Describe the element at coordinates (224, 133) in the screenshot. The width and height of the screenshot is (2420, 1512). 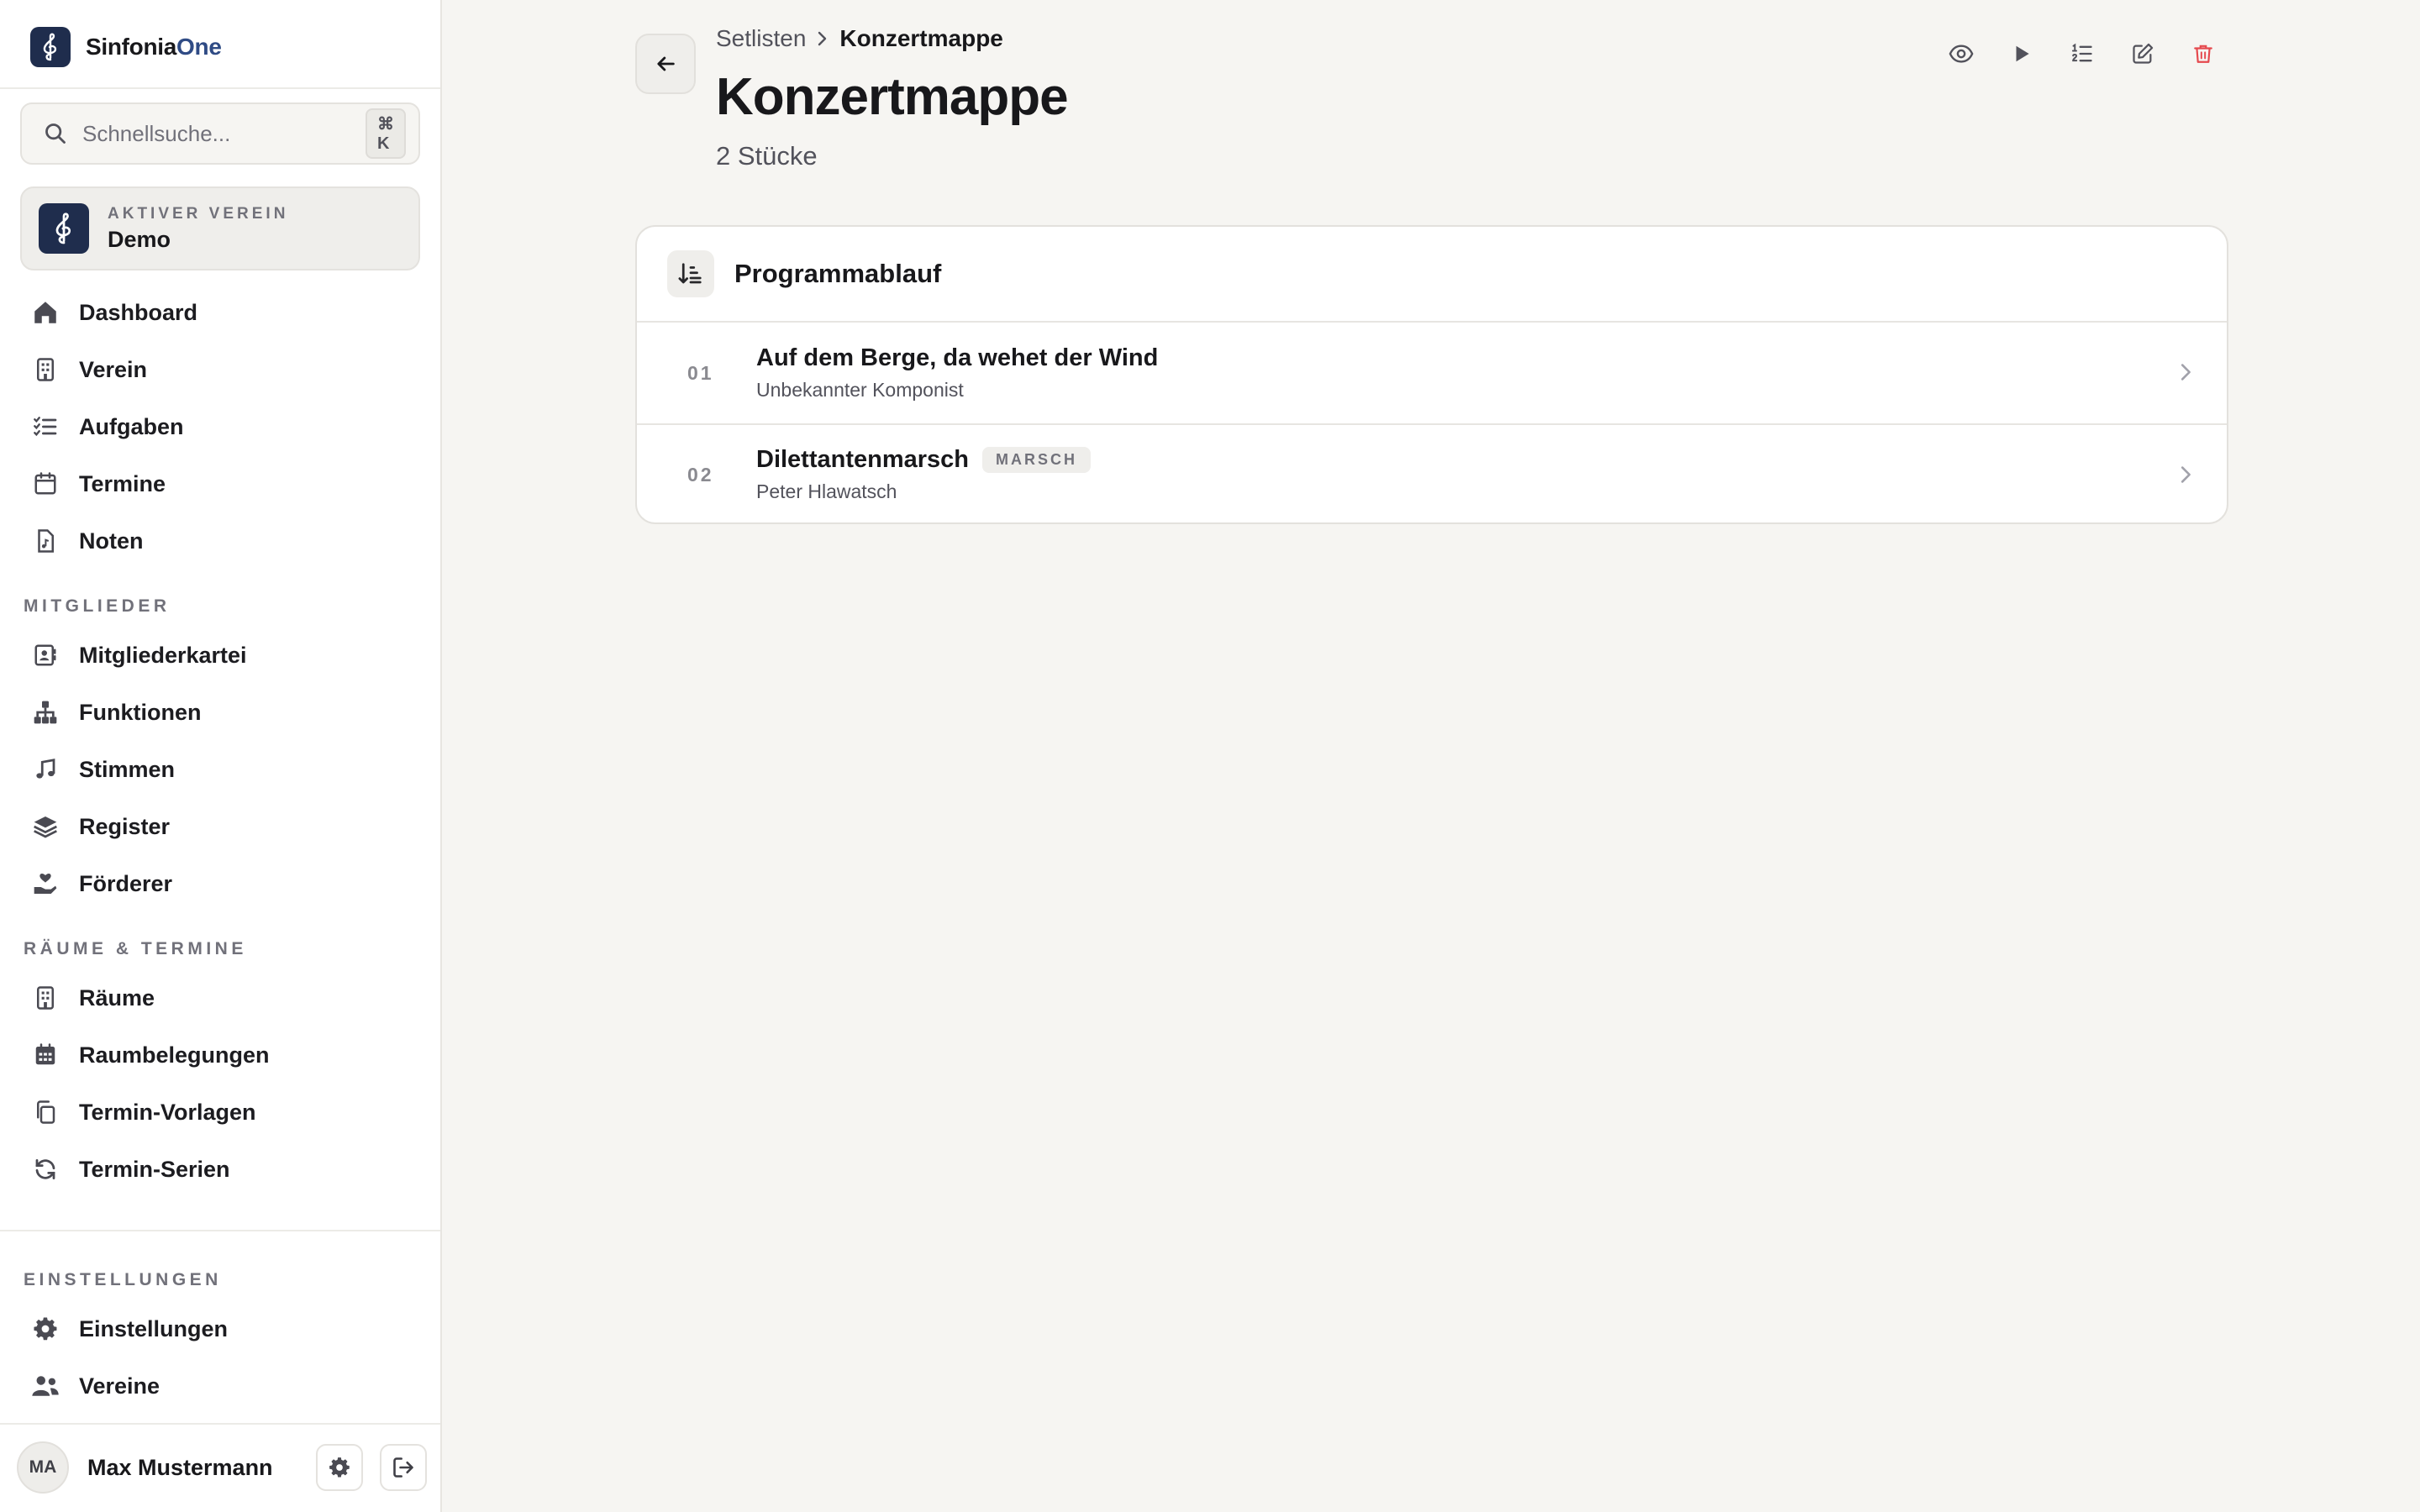
I see `search-input` at that location.